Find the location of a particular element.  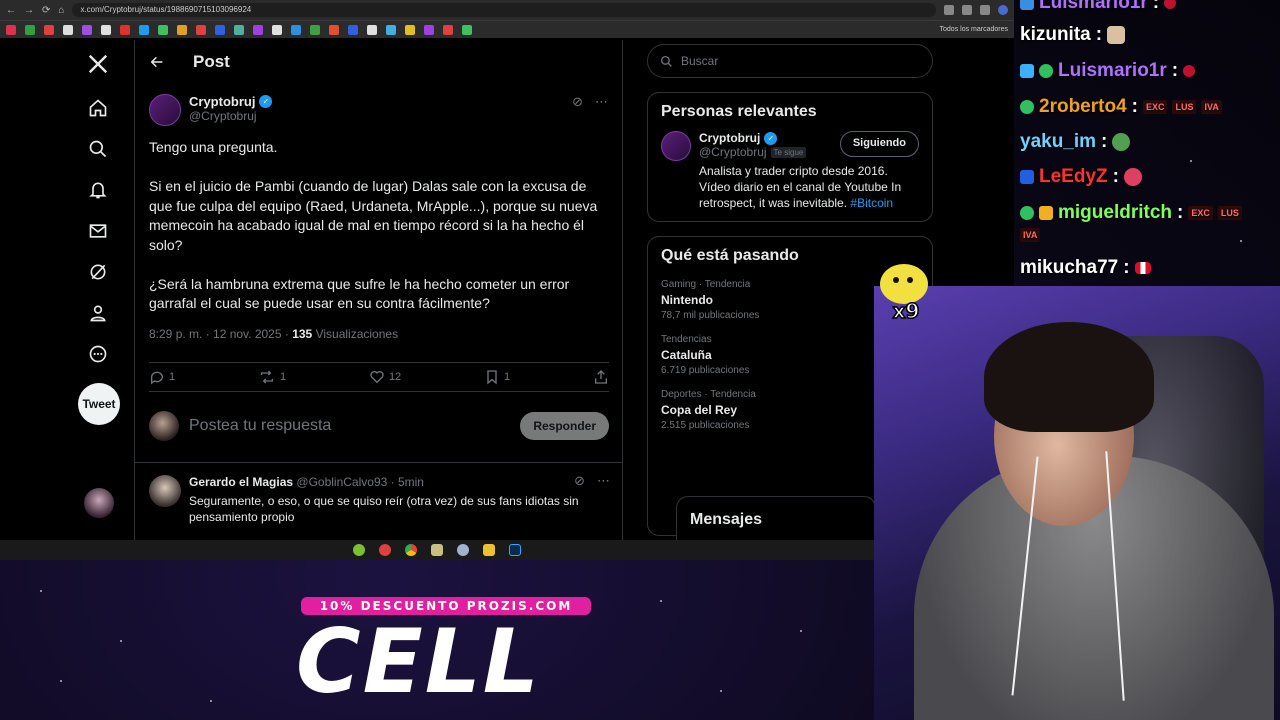

tweet-button: Tweet is located at coordinates (99, 404).